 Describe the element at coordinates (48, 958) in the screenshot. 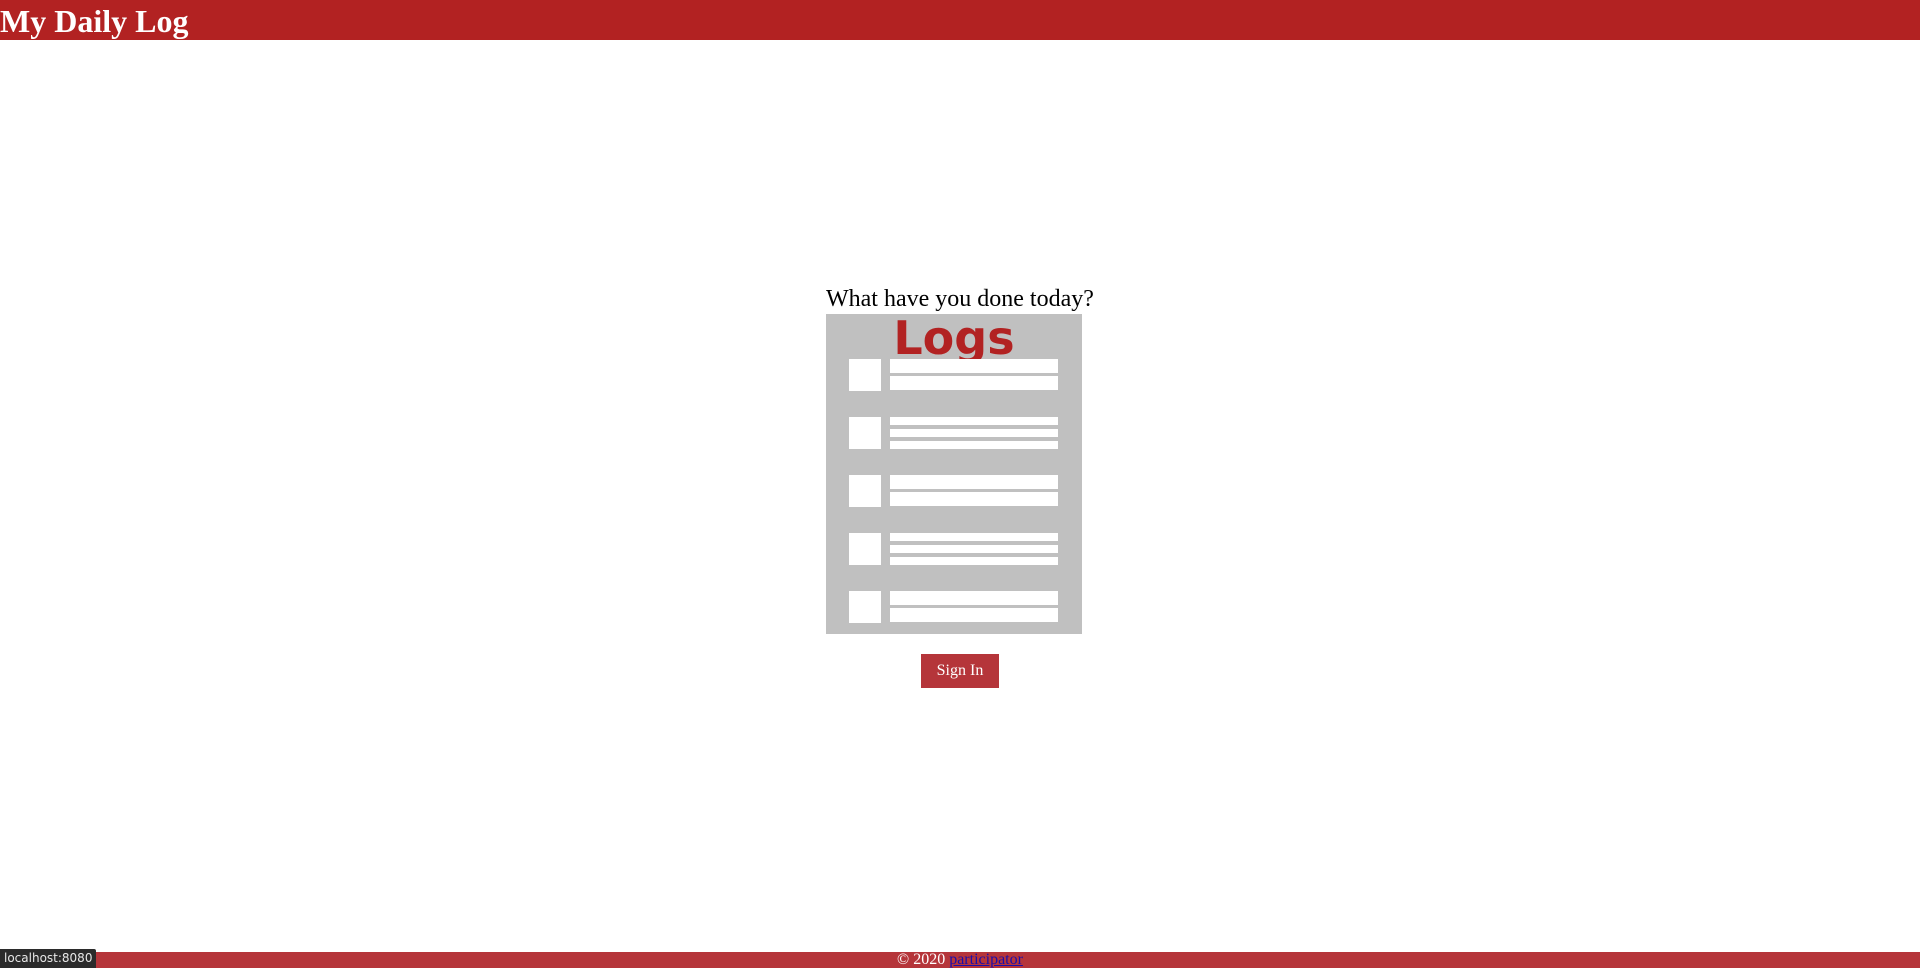

I see `browser-status-url: localhost:8080` at that location.